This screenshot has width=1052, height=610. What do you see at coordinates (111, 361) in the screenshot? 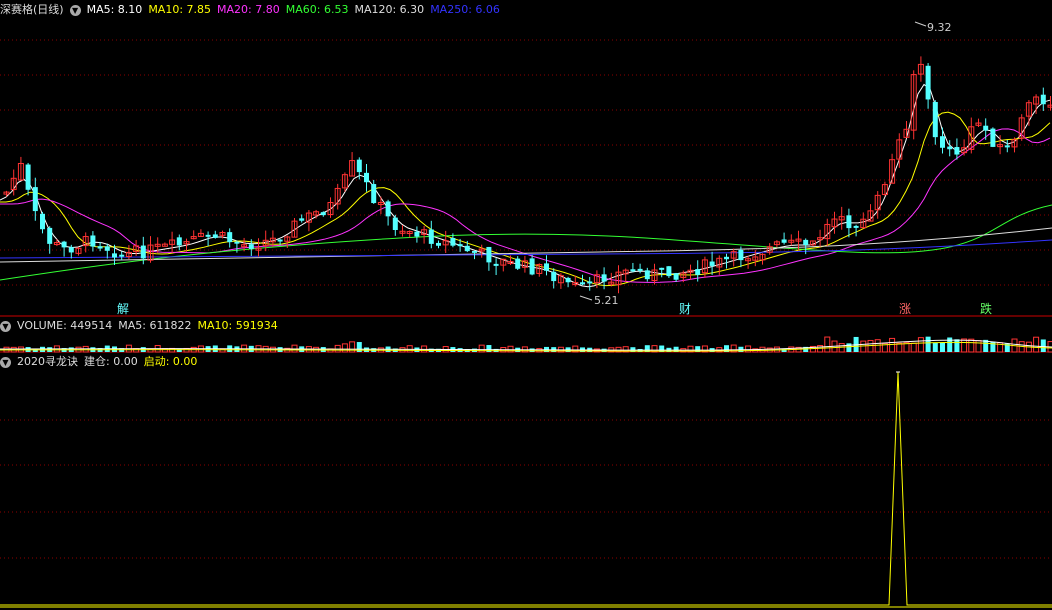
I see `indicator-jiancang: 建仓: 0.00` at bounding box center [111, 361].